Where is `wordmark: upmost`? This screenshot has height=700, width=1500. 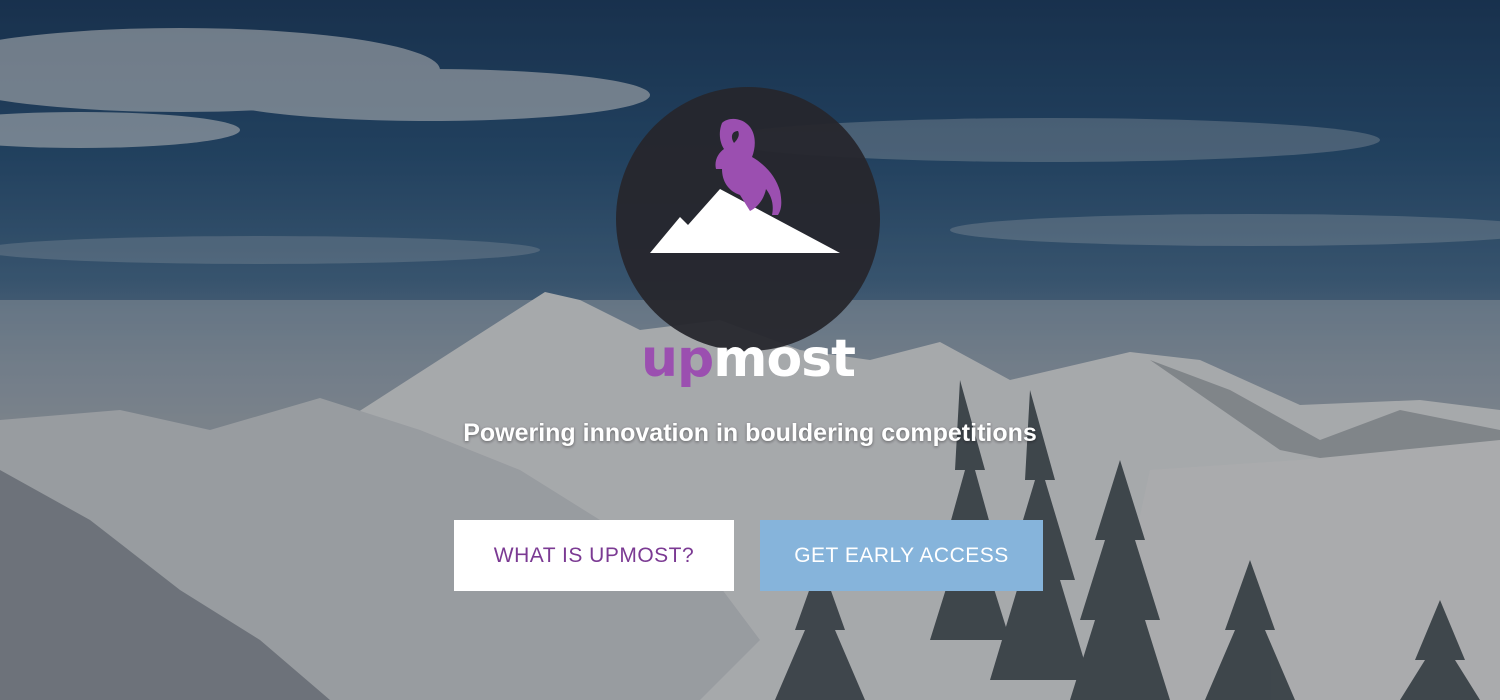
wordmark: upmost is located at coordinates (748, 359).